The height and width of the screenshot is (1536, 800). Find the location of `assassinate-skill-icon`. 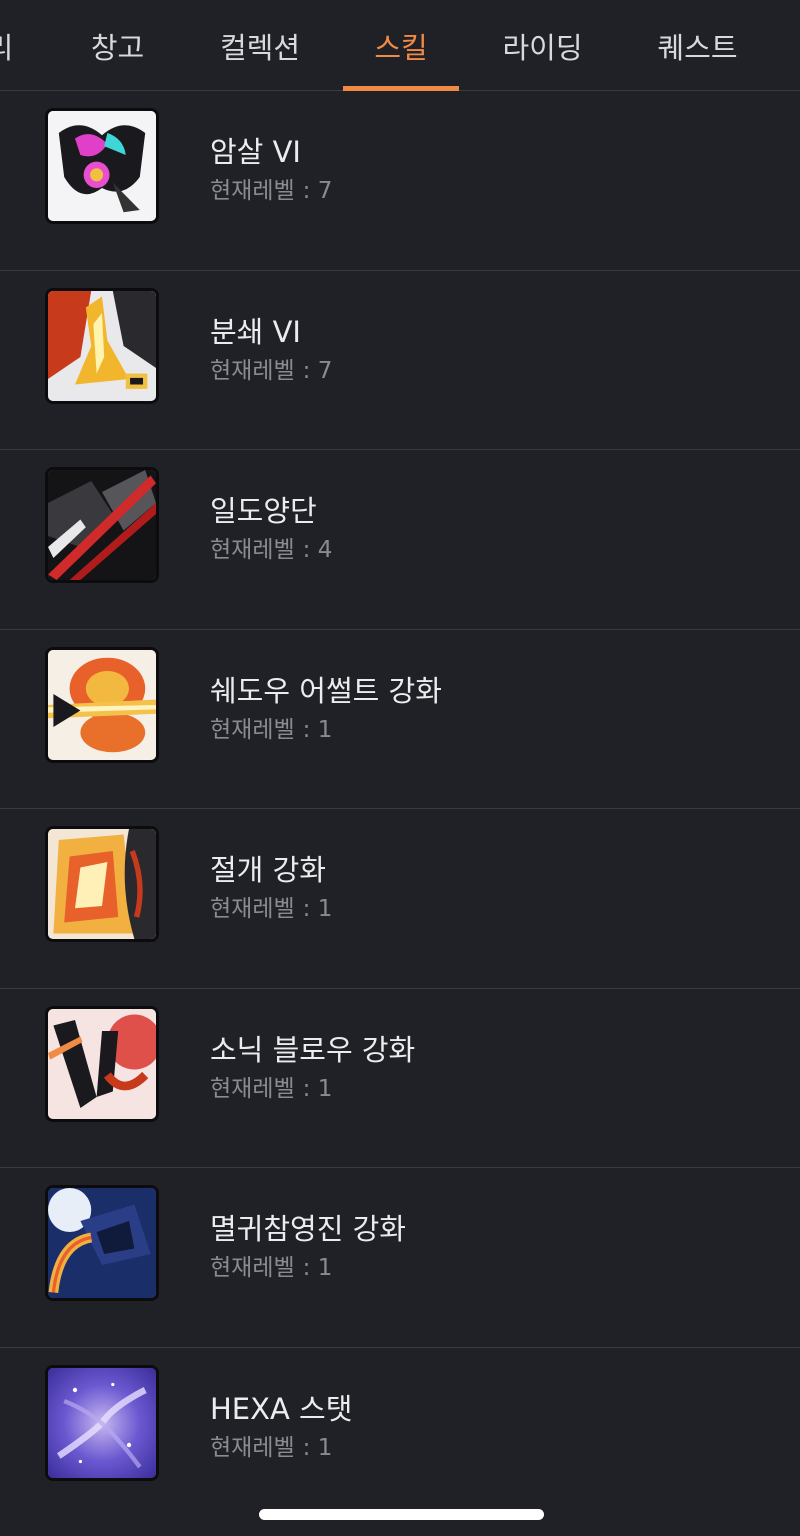

assassinate-skill-icon is located at coordinates (102, 166).